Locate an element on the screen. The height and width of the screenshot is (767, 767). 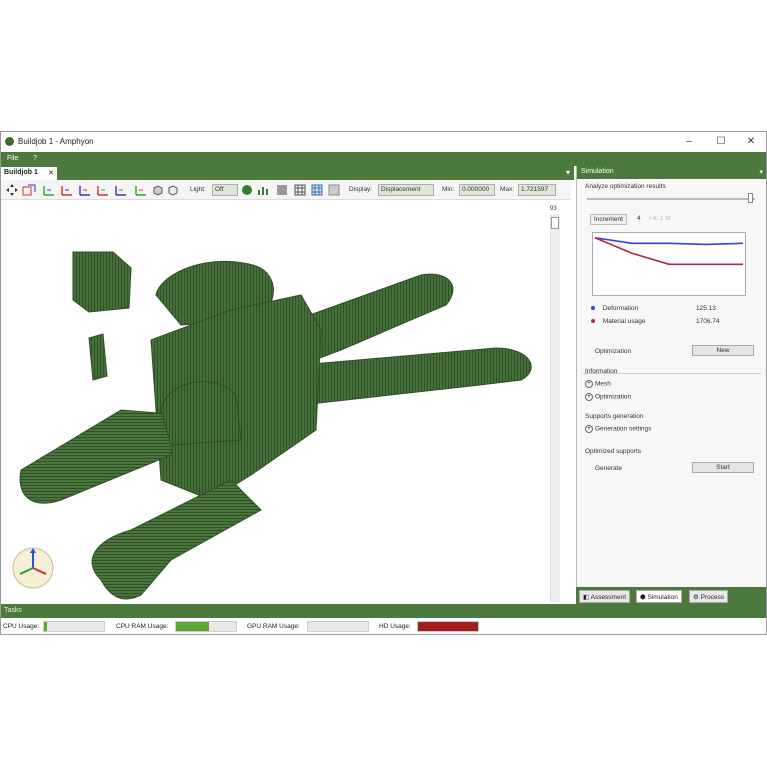
solid-view-icon is located at coordinates (282, 190).